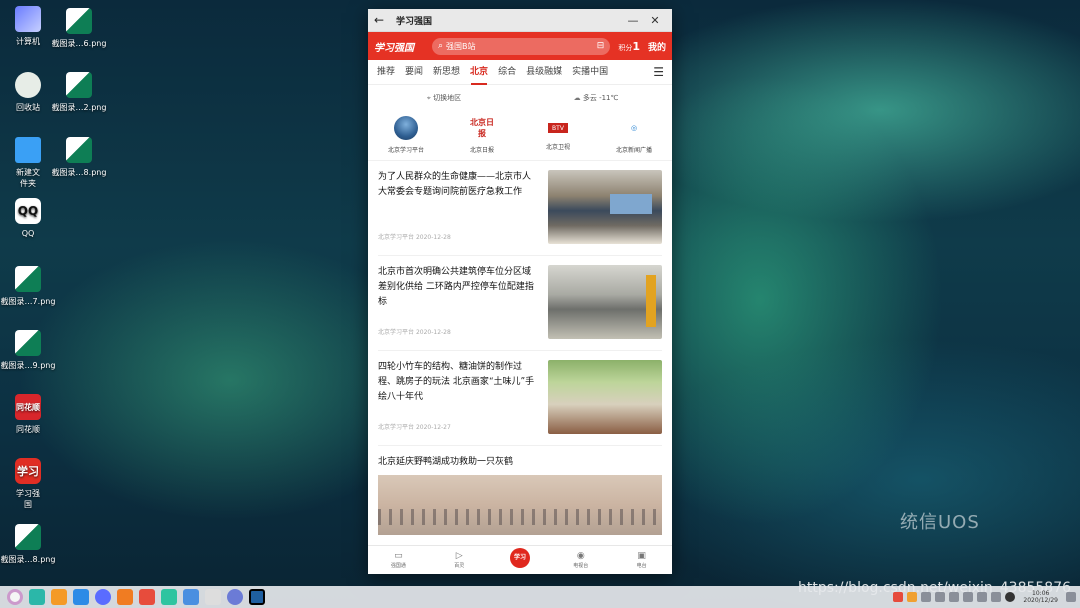  What do you see at coordinates (125, 597) in the screenshot?
I see `store-icon` at bounding box center [125, 597].